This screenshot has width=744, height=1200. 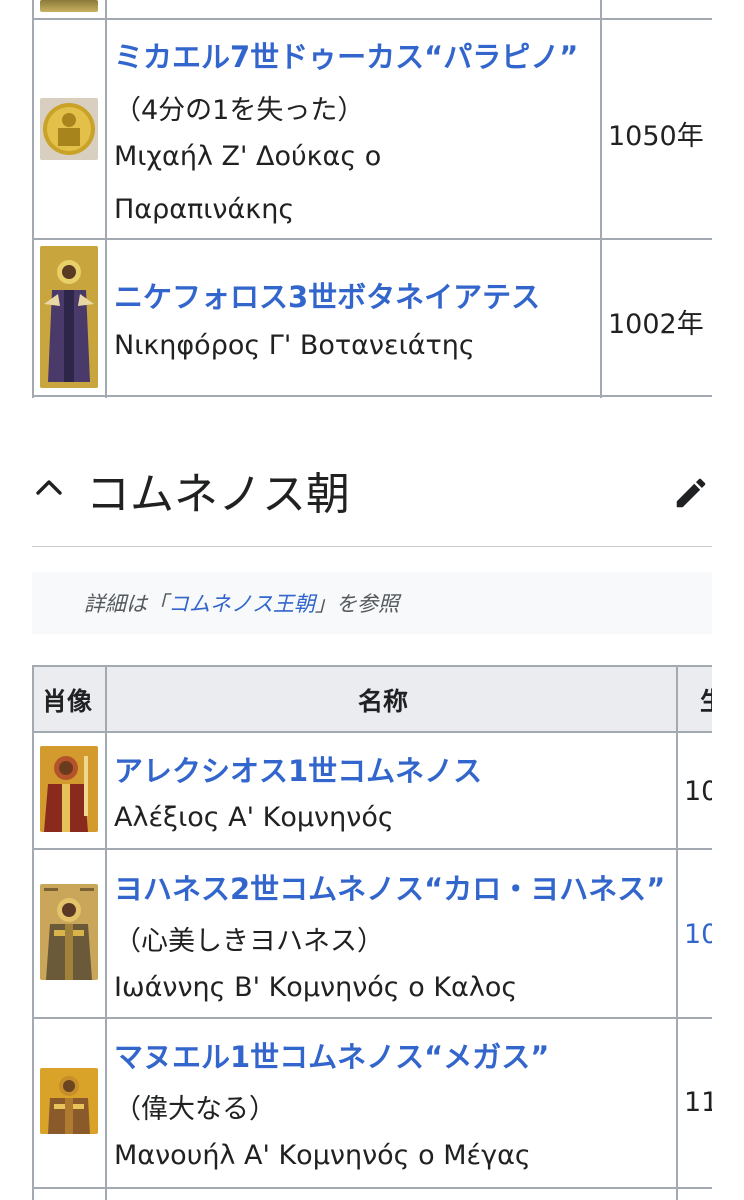 What do you see at coordinates (698, 791) in the screenshot?
I see `birth-year: 10` at bounding box center [698, 791].